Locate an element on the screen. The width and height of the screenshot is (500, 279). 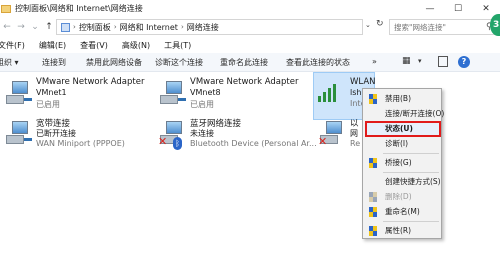
search-box: ⚲ is located at coordinates (444, 27).